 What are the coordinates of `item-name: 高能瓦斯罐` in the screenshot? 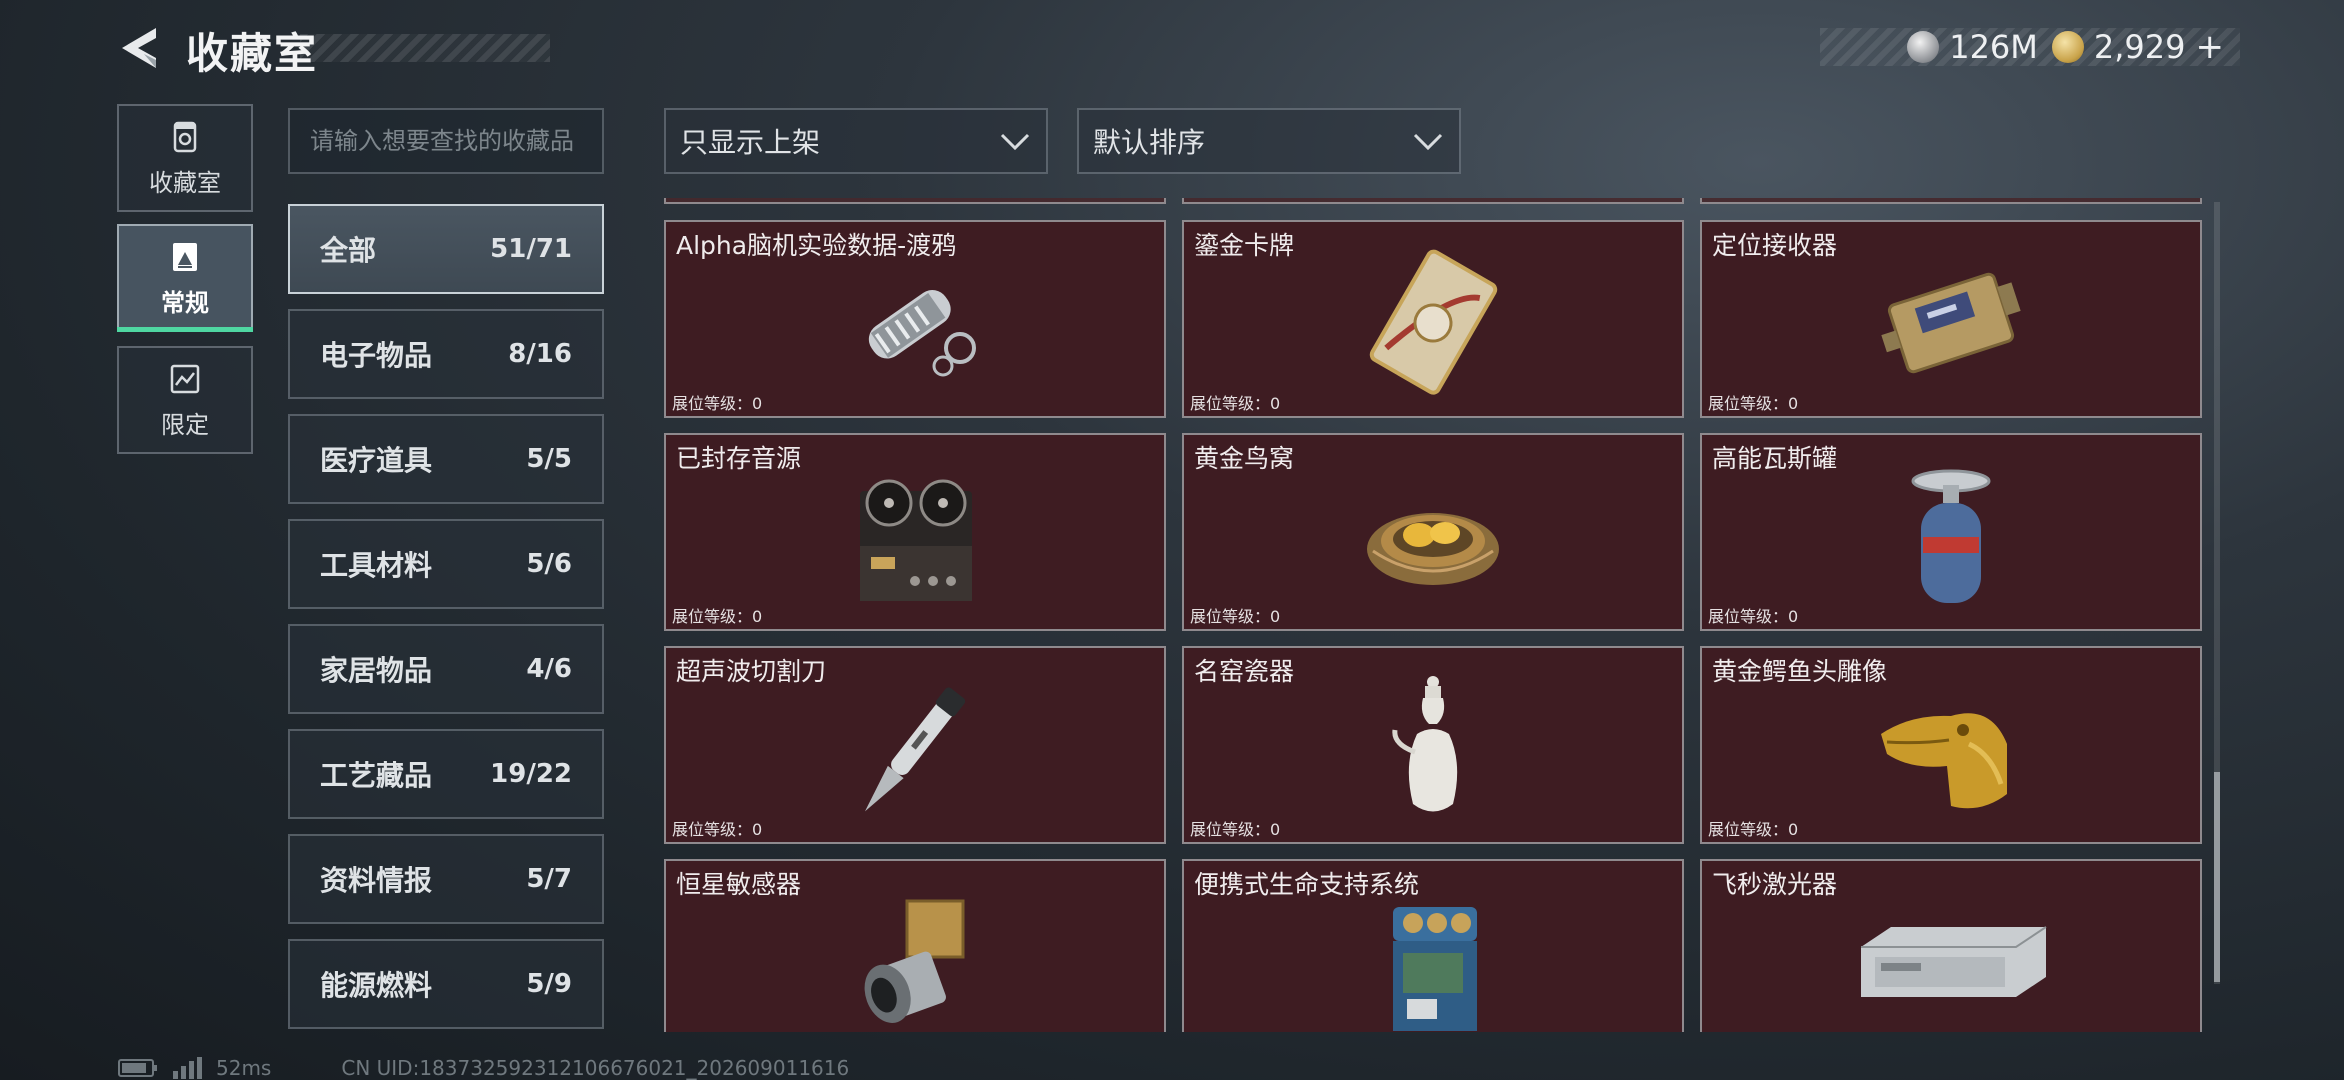 It's located at (1775, 458).